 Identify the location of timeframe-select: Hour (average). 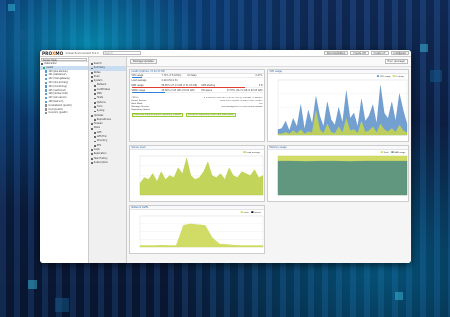
(396, 61).